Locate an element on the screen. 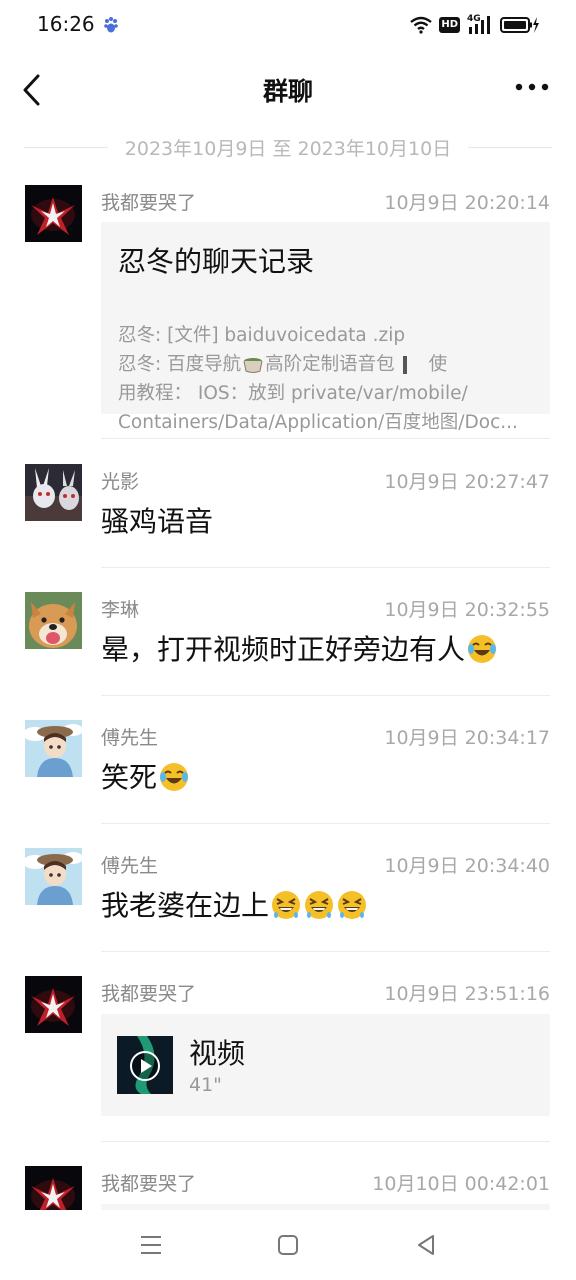 The image size is (576, 1280). hd-badge: HD is located at coordinates (449, 25).